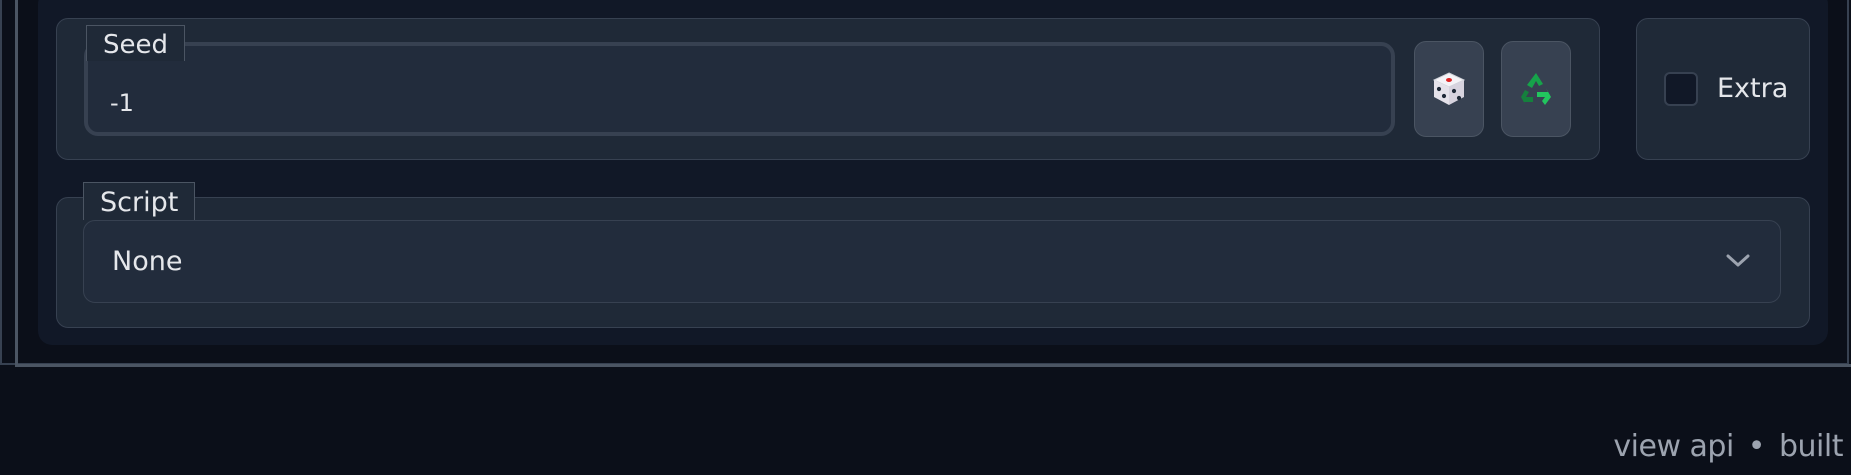 The height and width of the screenshot is (475, 1851). I want to click on script-label: Script, so click(139, 201).